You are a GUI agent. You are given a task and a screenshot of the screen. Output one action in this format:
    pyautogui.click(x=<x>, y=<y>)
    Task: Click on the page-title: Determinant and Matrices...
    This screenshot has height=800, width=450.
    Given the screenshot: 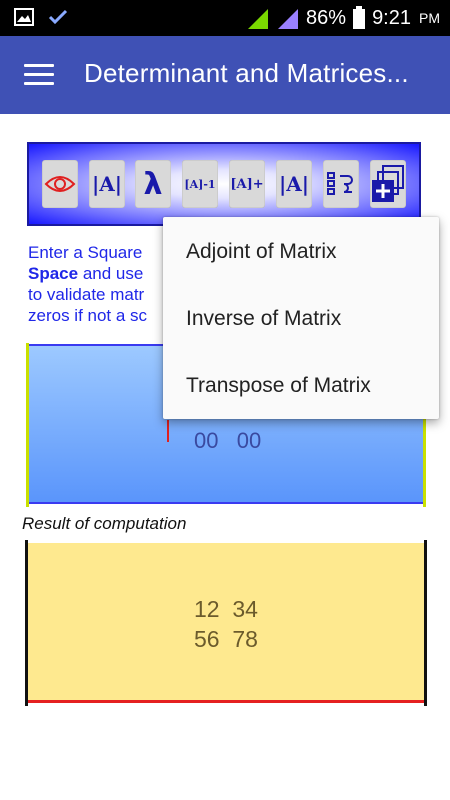 What is the action you would take?
    pyautogui.click(x=246, y=73)
    